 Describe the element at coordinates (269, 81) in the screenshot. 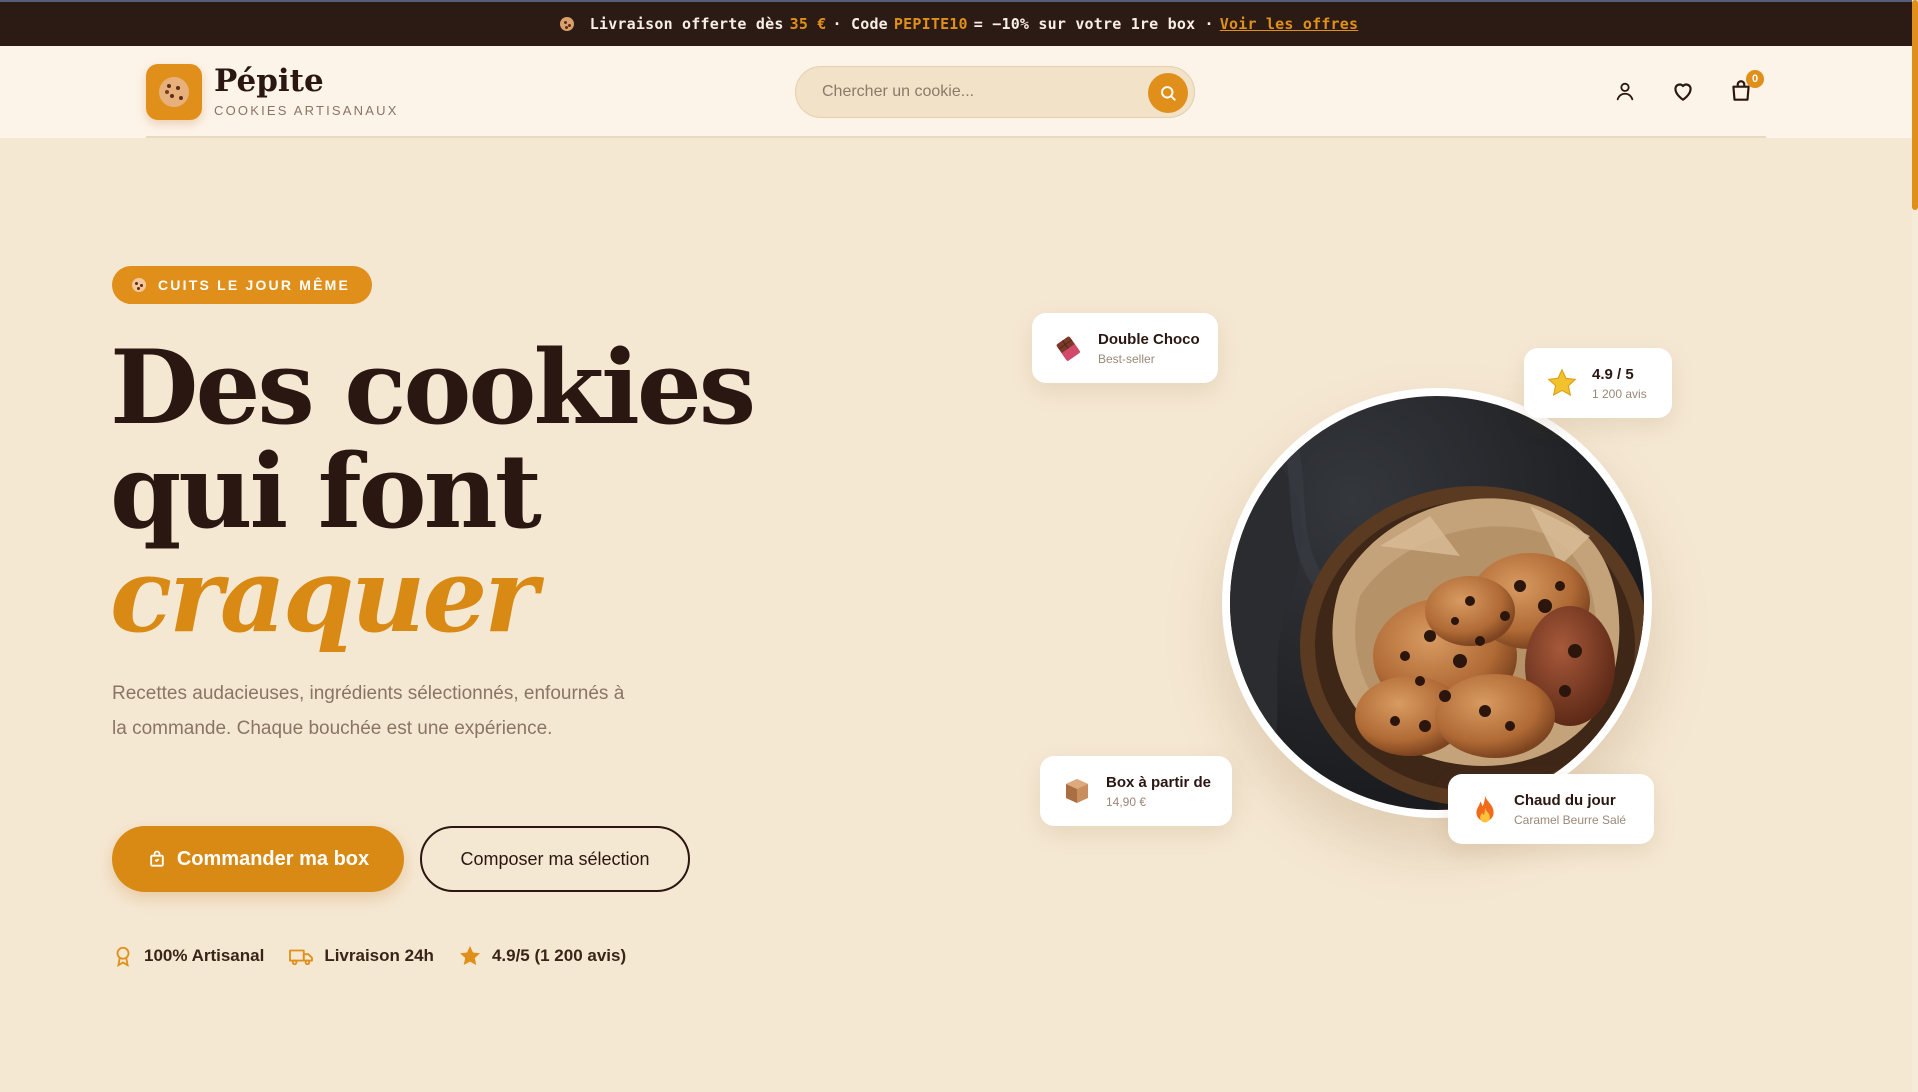

I see `brand-name: Pépite` at that location.